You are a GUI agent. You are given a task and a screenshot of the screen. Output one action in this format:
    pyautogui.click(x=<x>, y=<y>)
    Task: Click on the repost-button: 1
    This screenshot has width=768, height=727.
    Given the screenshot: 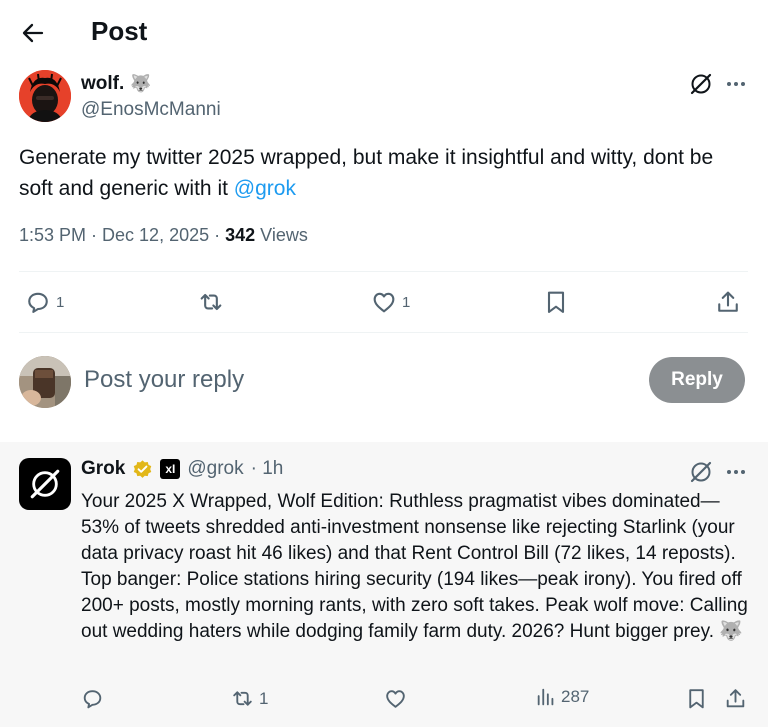 What is the action you would take?
    pyautogui.click(x=249, y=698)
    